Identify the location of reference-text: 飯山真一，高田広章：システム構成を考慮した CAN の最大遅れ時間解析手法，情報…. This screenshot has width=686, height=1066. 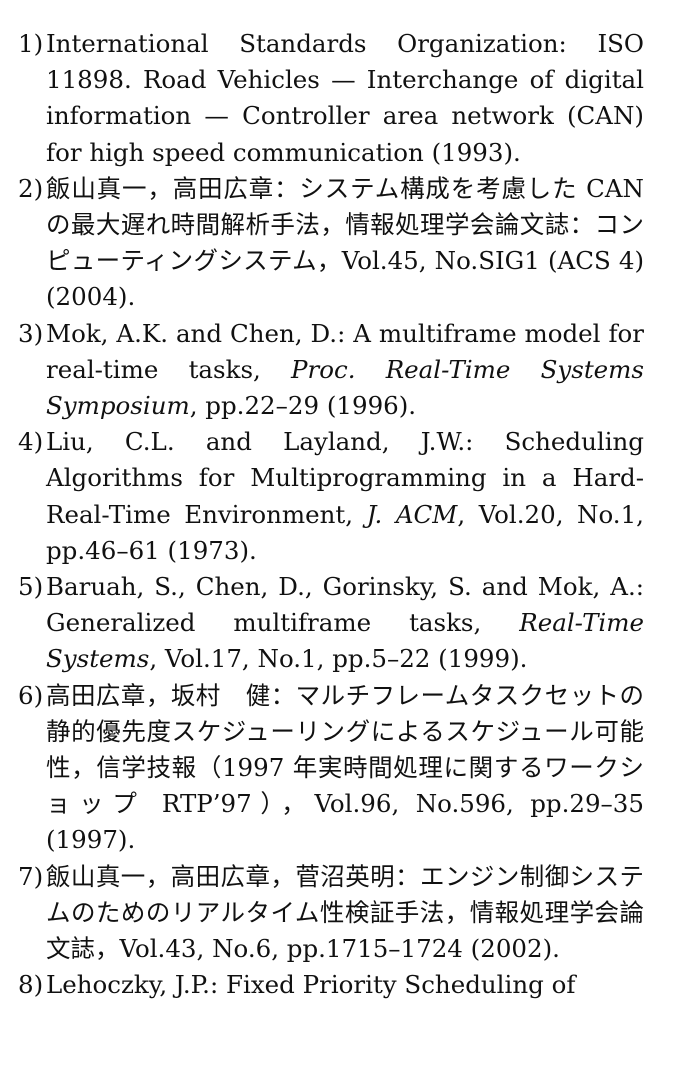
(345, 242).